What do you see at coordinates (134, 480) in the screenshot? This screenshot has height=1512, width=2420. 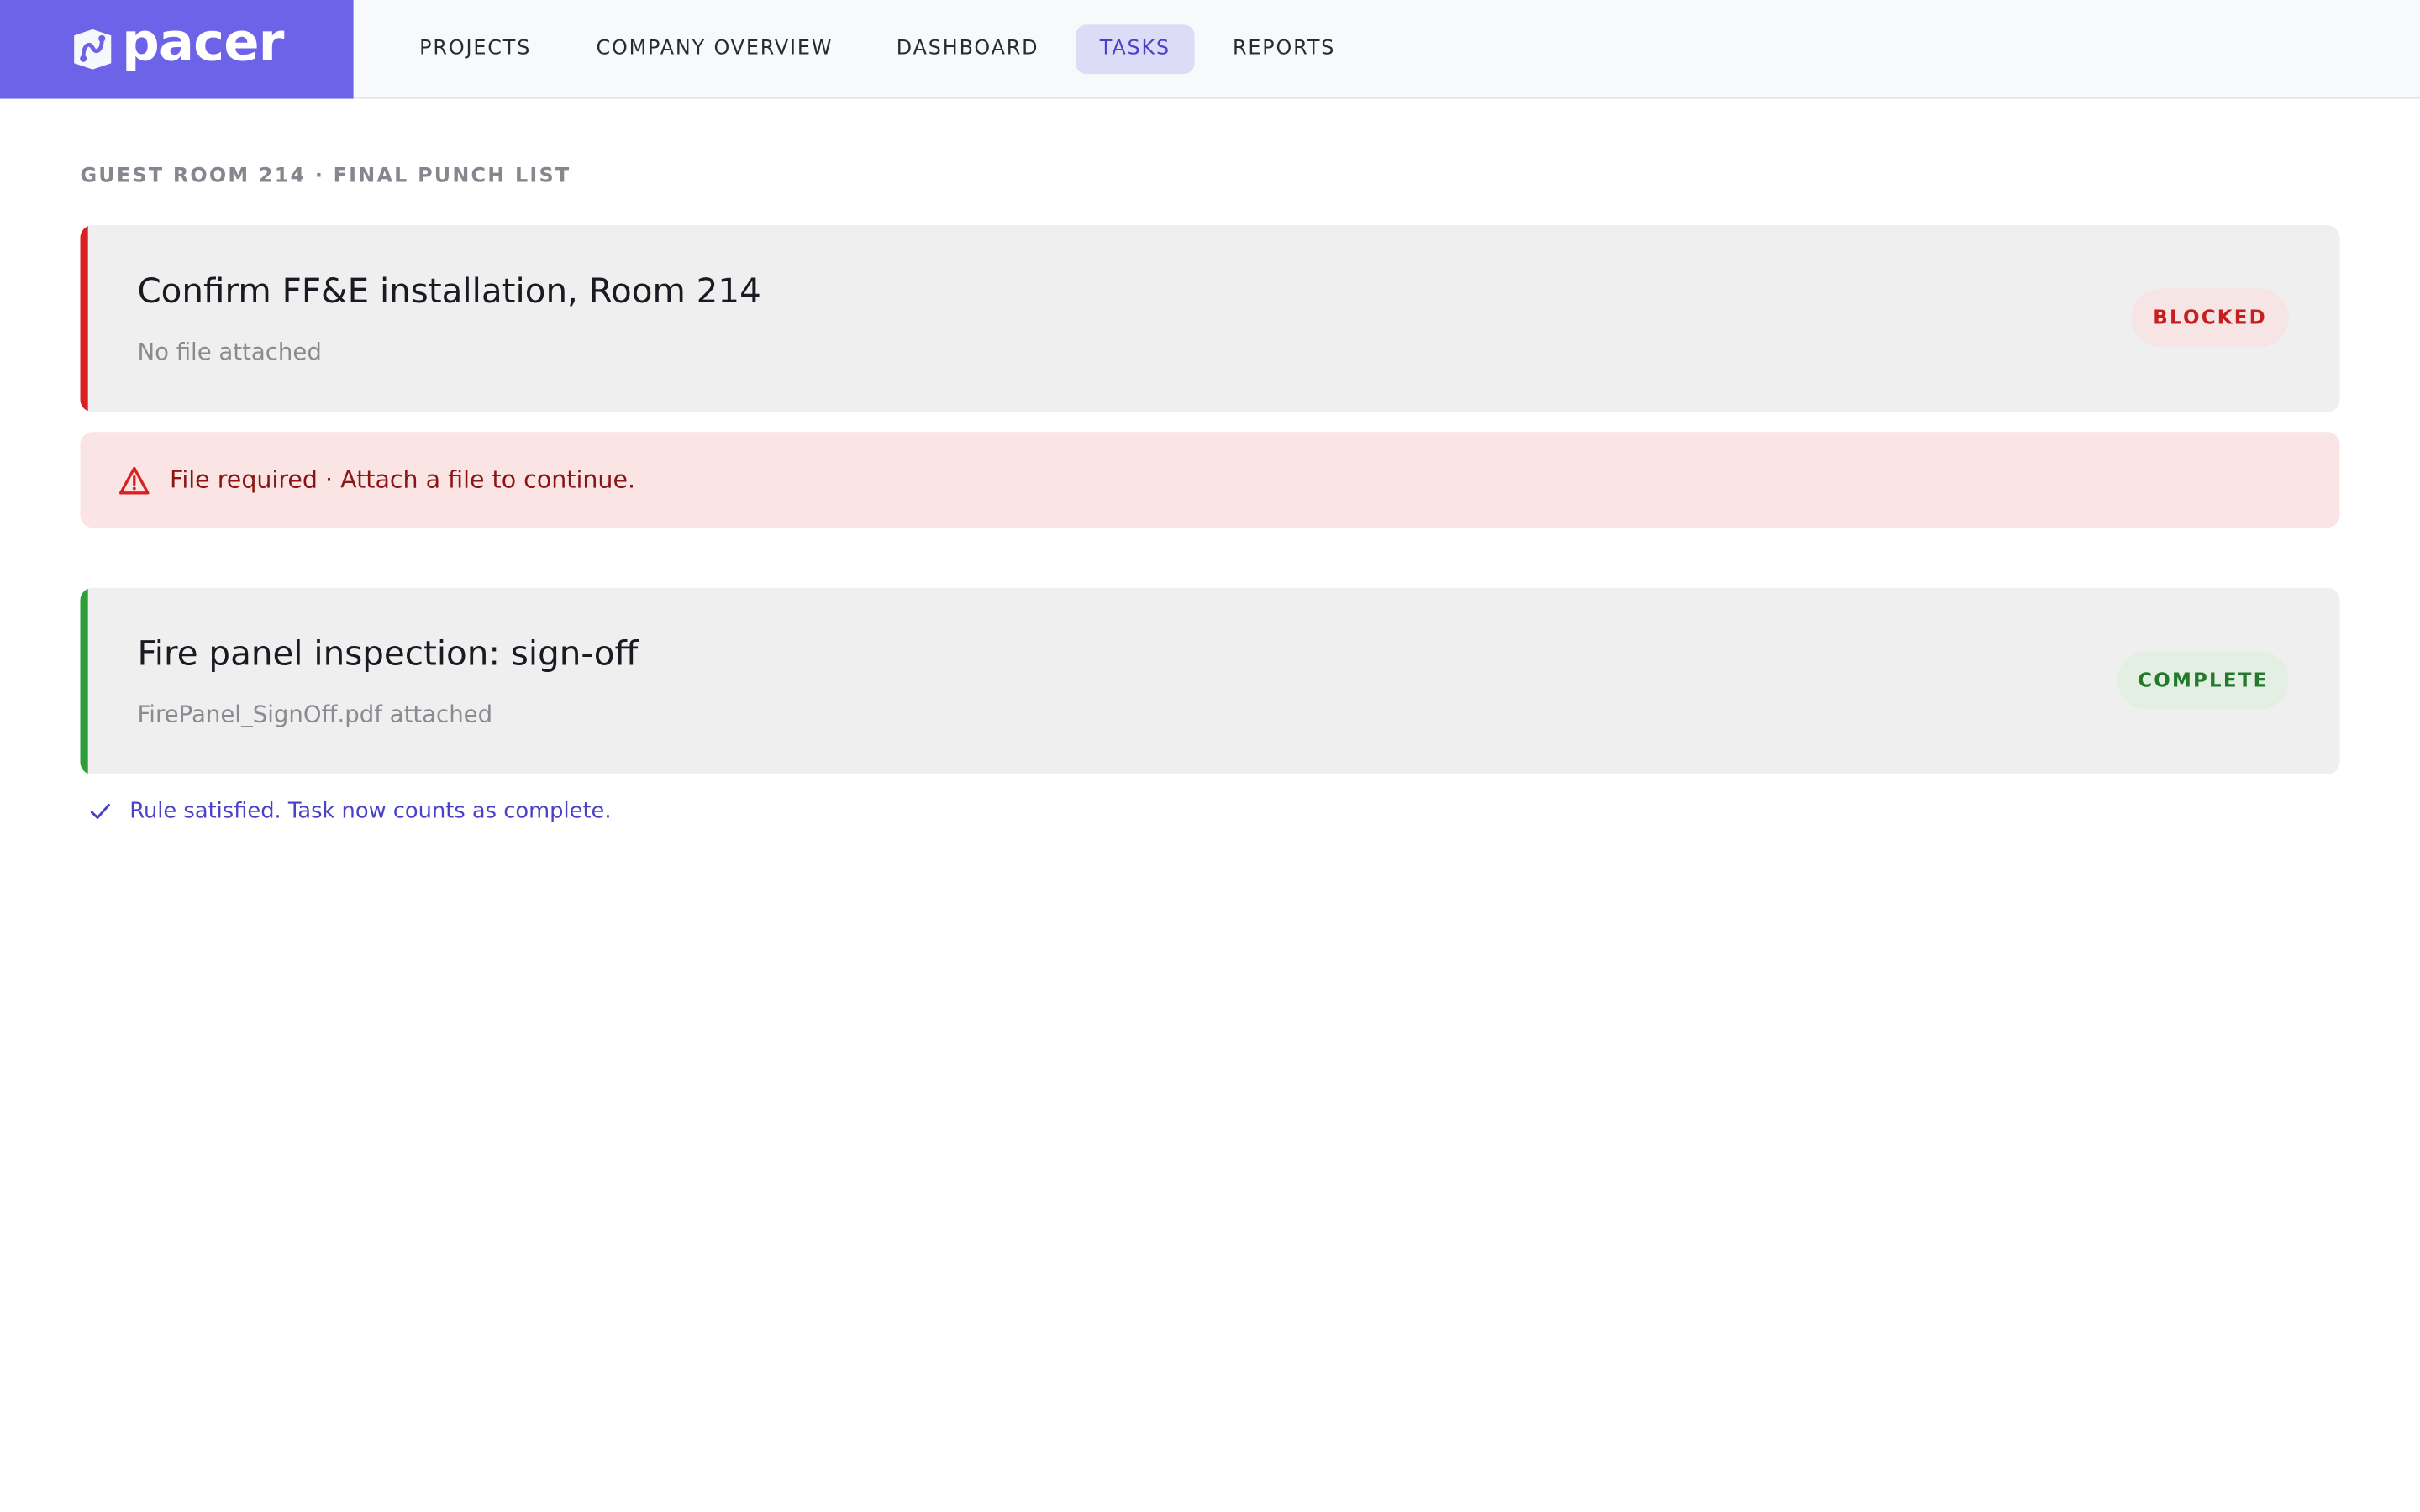 I see `warning-triangle-icon` at bounding box center [134, 480].